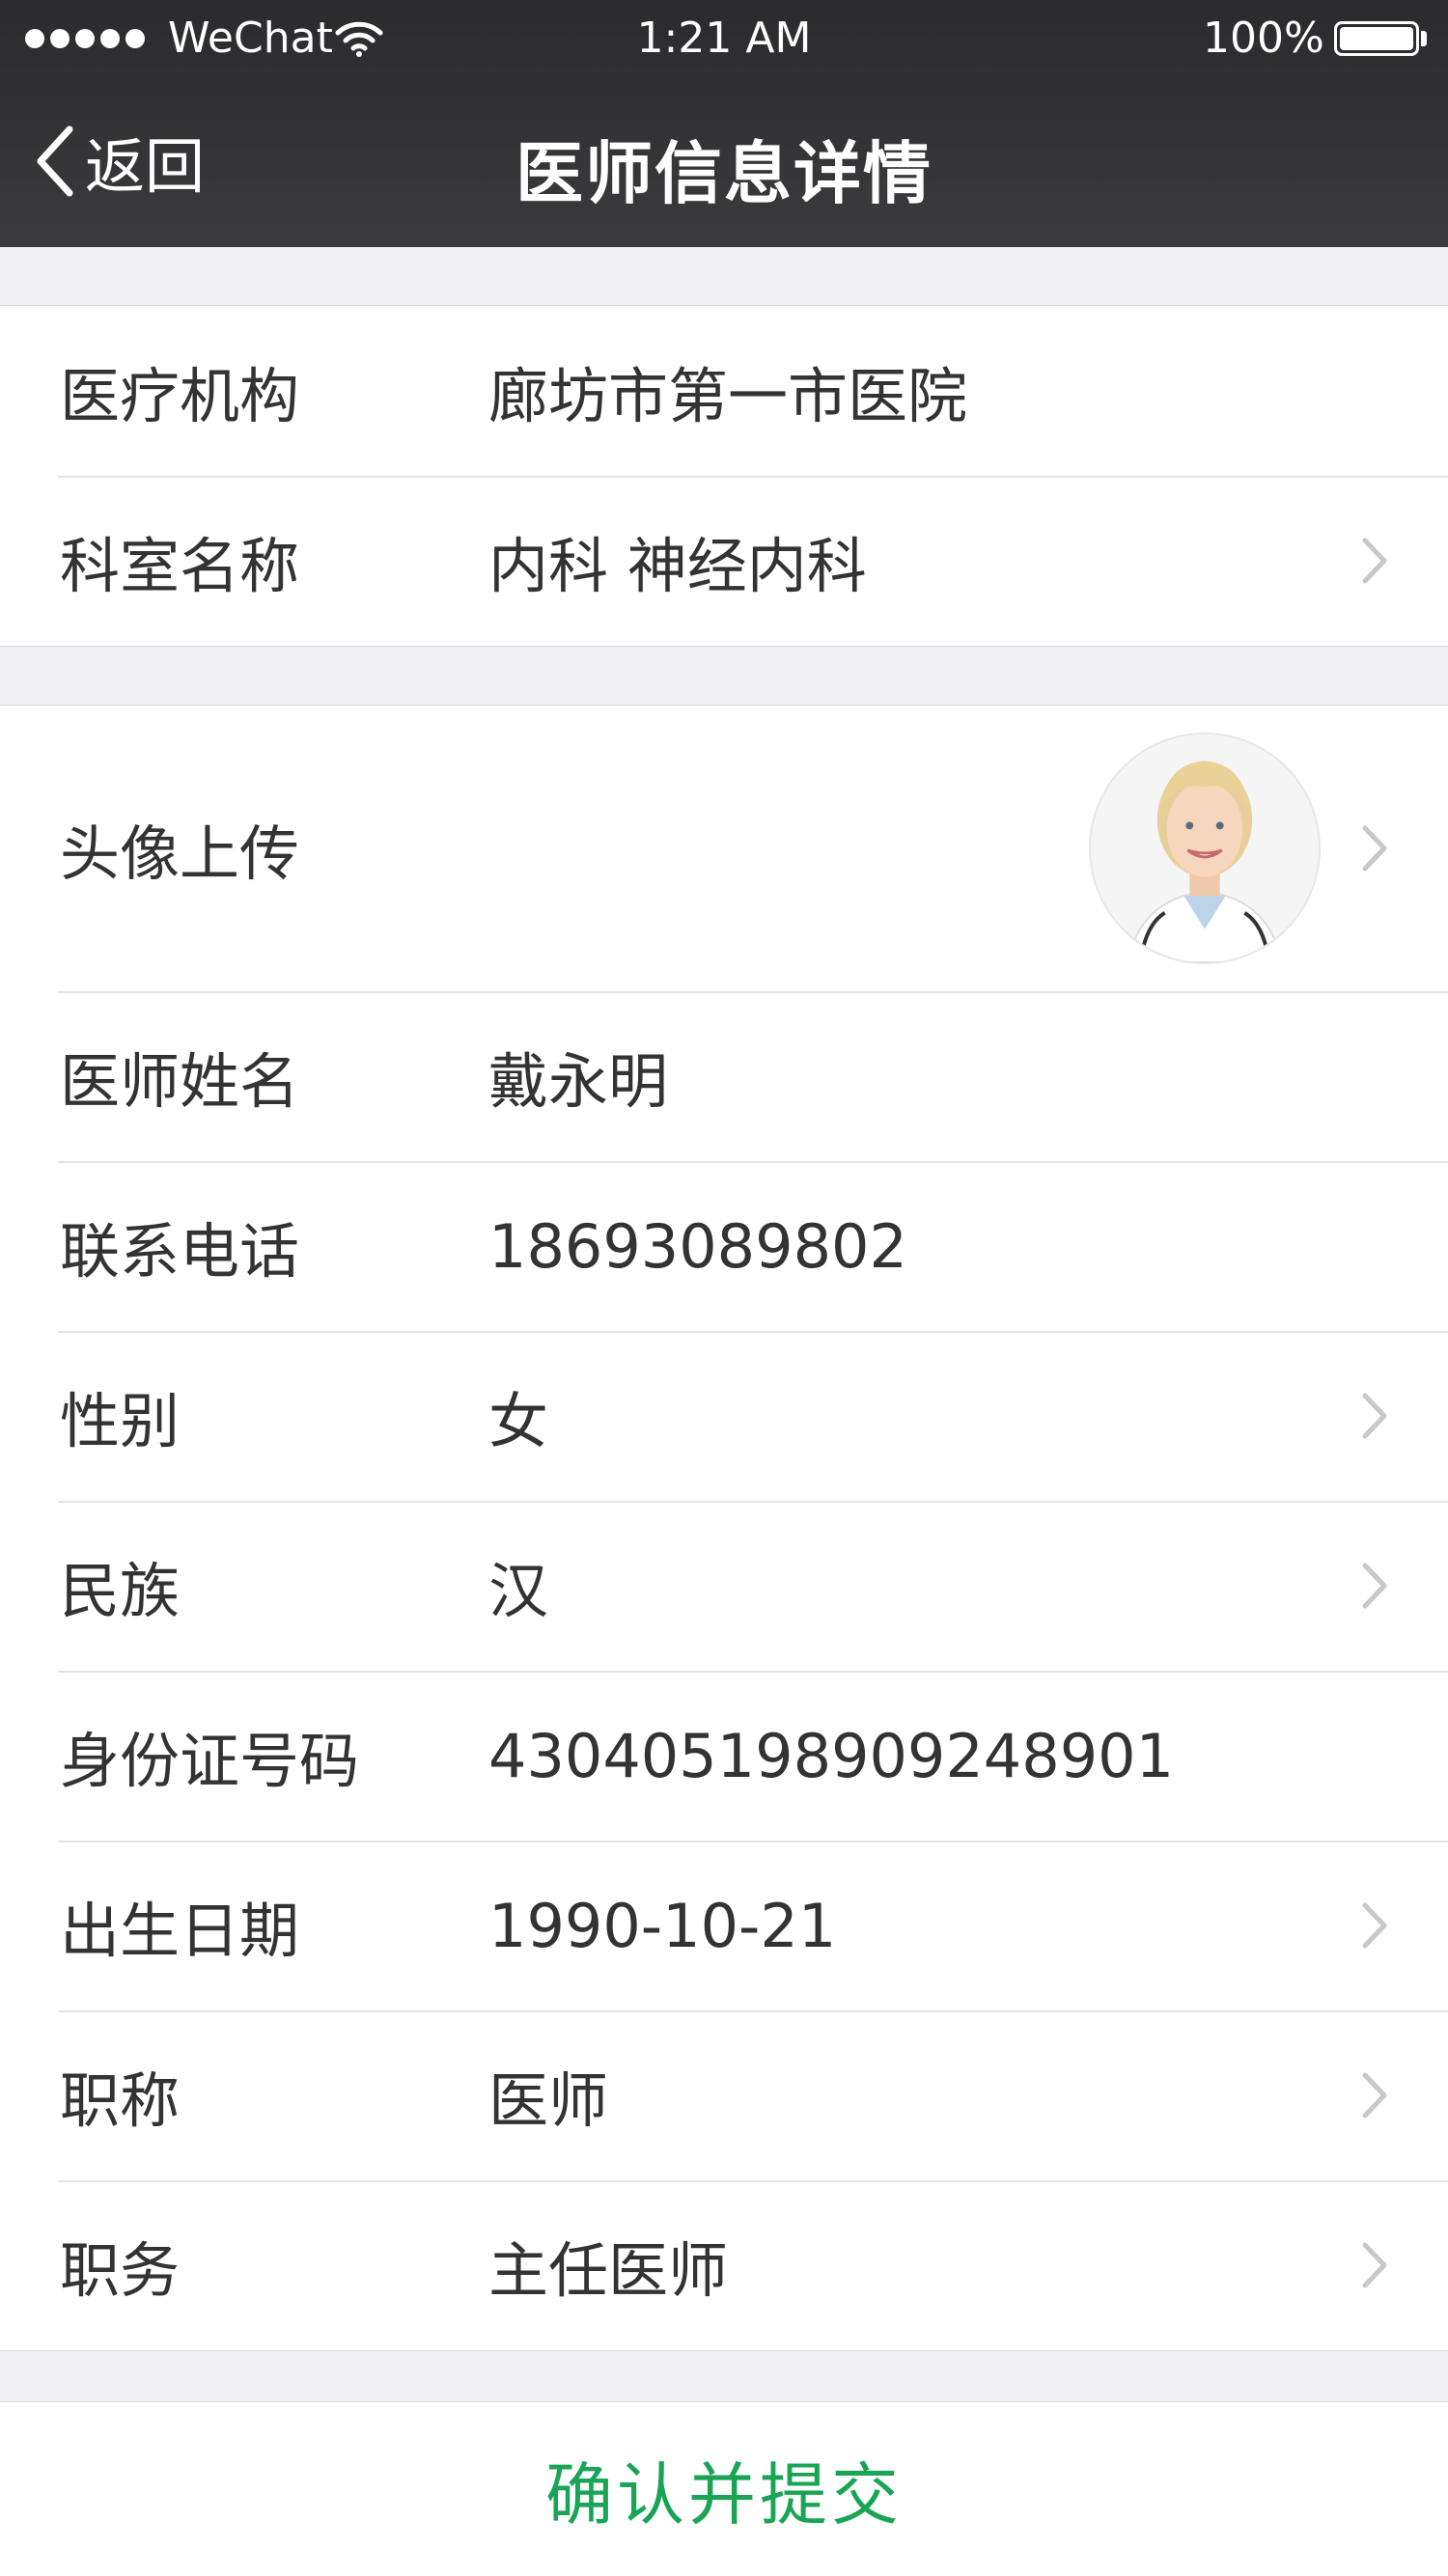  Describe the element at coordinates (608, 2270) in the screenshot. I see `position-value: 主任医师` at that location.